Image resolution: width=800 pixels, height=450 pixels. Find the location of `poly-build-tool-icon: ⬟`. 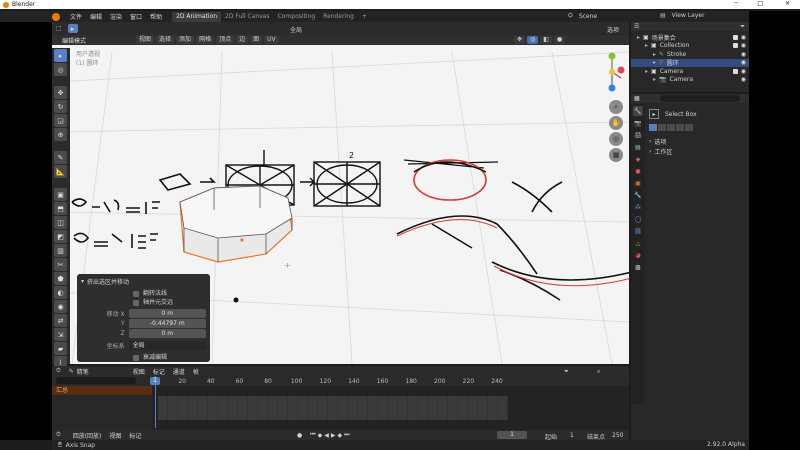

poly-build-tool-icon: ⬟ is located at coordinates (60, 278).